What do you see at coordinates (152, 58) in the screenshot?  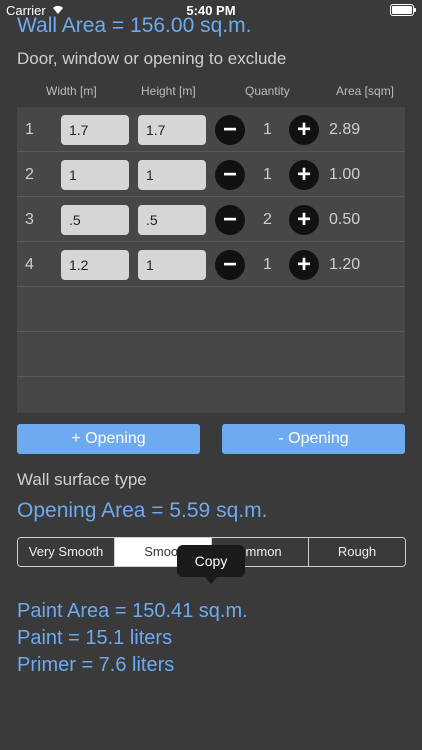 I see `exclude-section-label: Door, window or opening to exclude` at bounding box center [152, 58].